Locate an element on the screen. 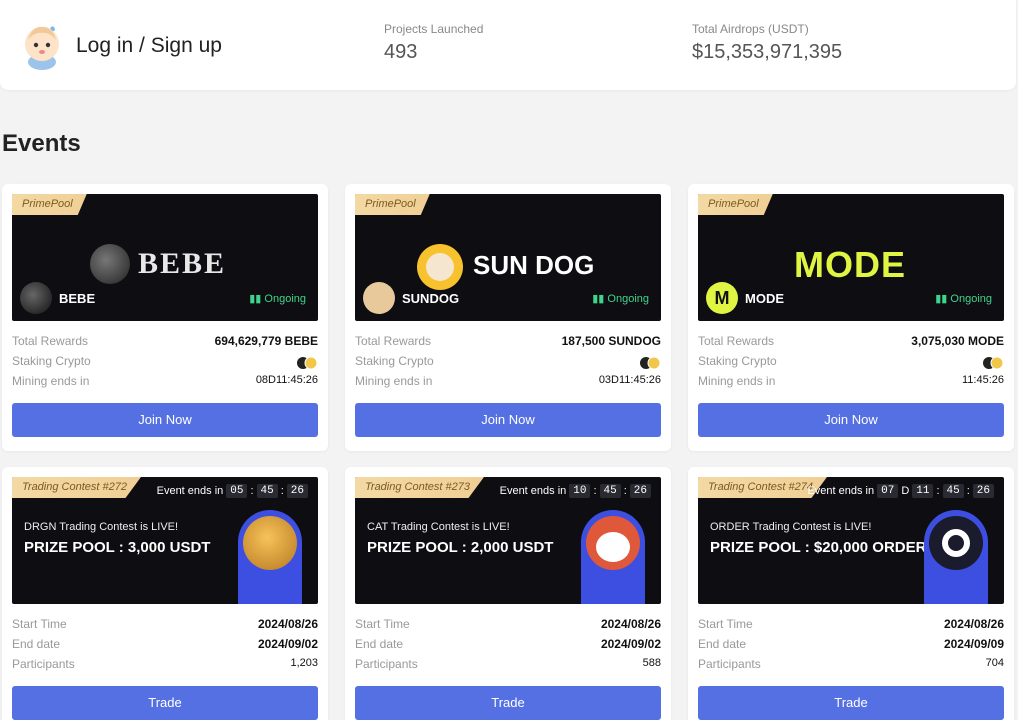 The image size is (1018, 720). row-value: 03D11:45:26 is located at coordinates (629, 380).